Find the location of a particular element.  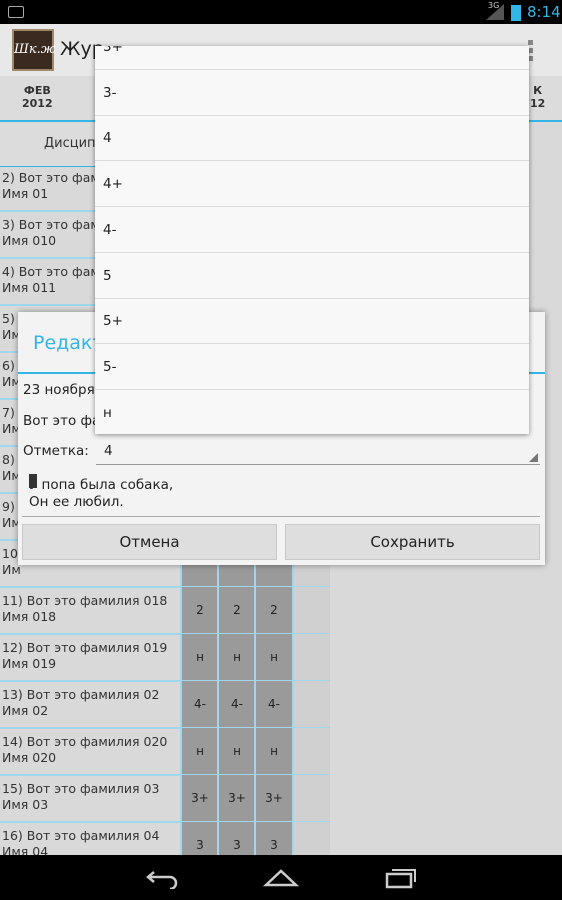

student-row-name: 15) Вот это фамилия 03 Имя 03 is located at coordinates (81, 796).